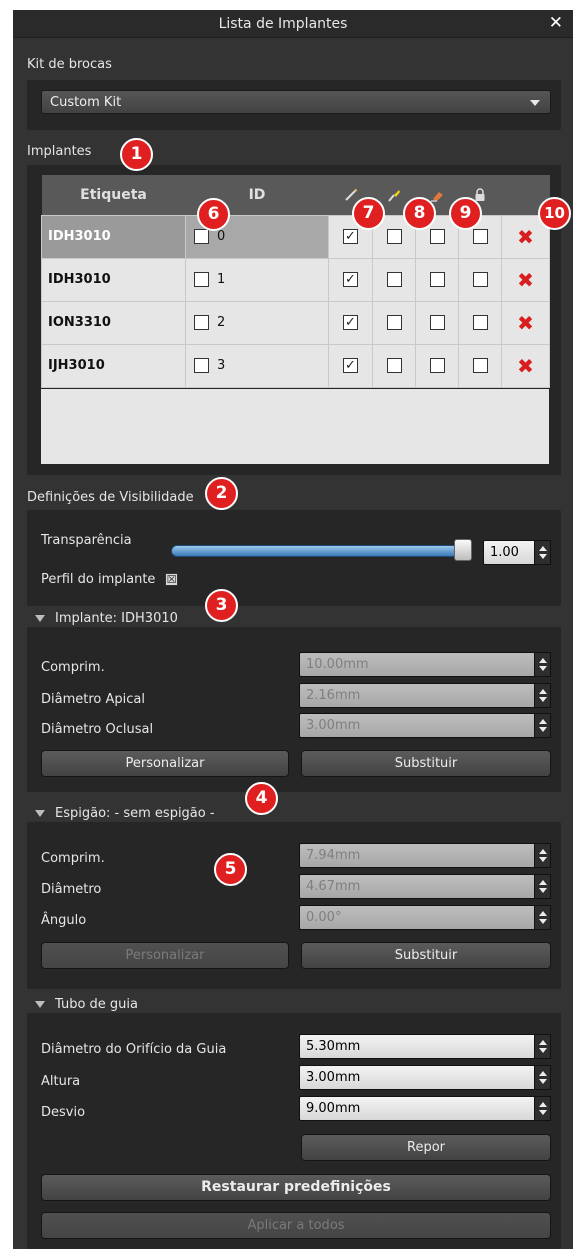  I want to click on transparency-slider-handle, so click(463, 550).